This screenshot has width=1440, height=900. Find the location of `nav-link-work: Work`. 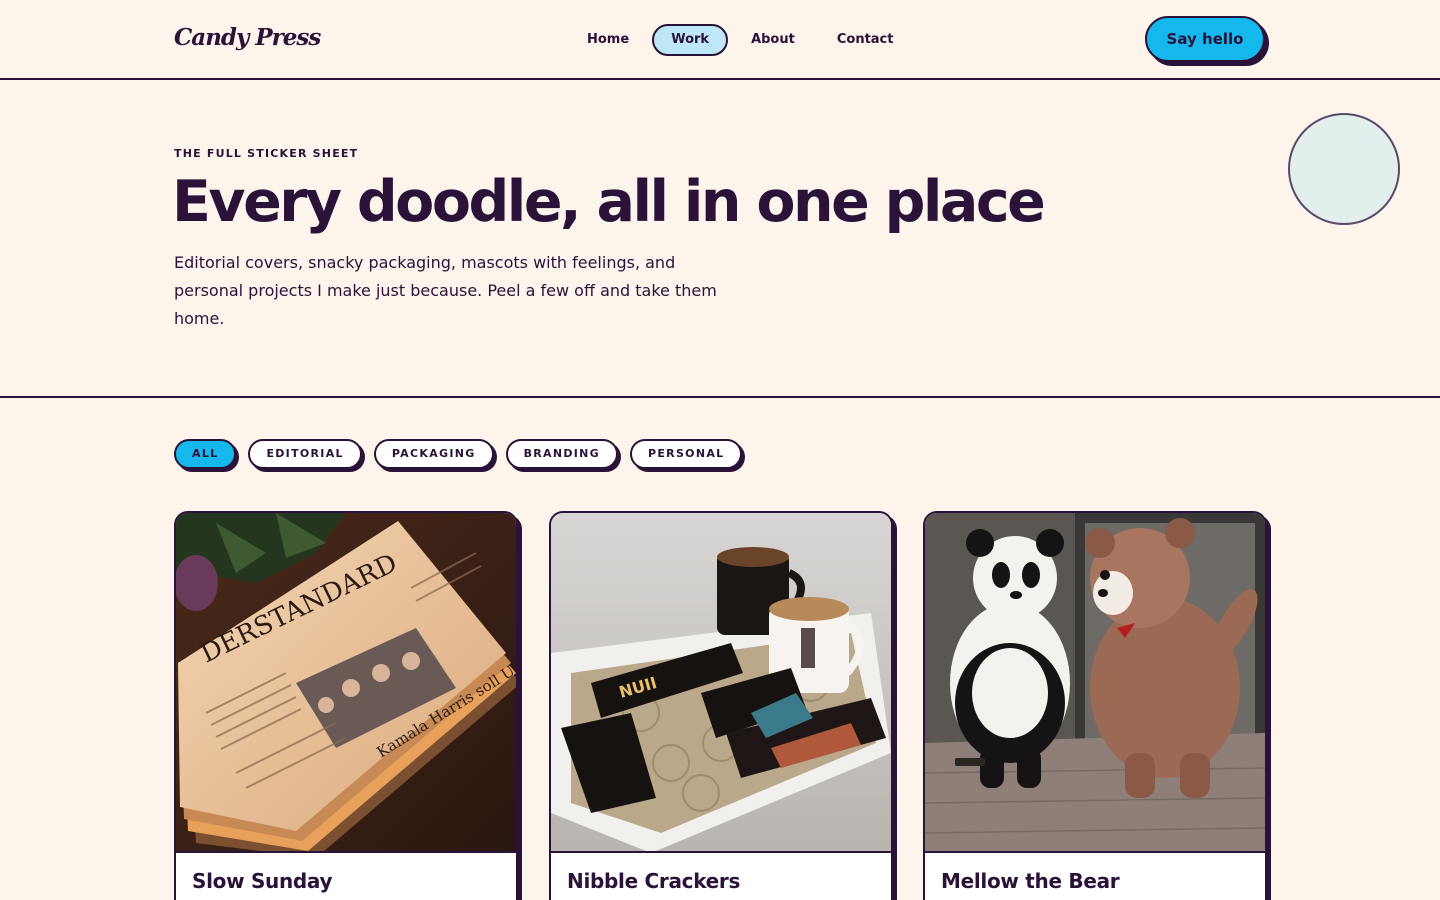

nav-link-work: Work is located at coordinates (690, 40).